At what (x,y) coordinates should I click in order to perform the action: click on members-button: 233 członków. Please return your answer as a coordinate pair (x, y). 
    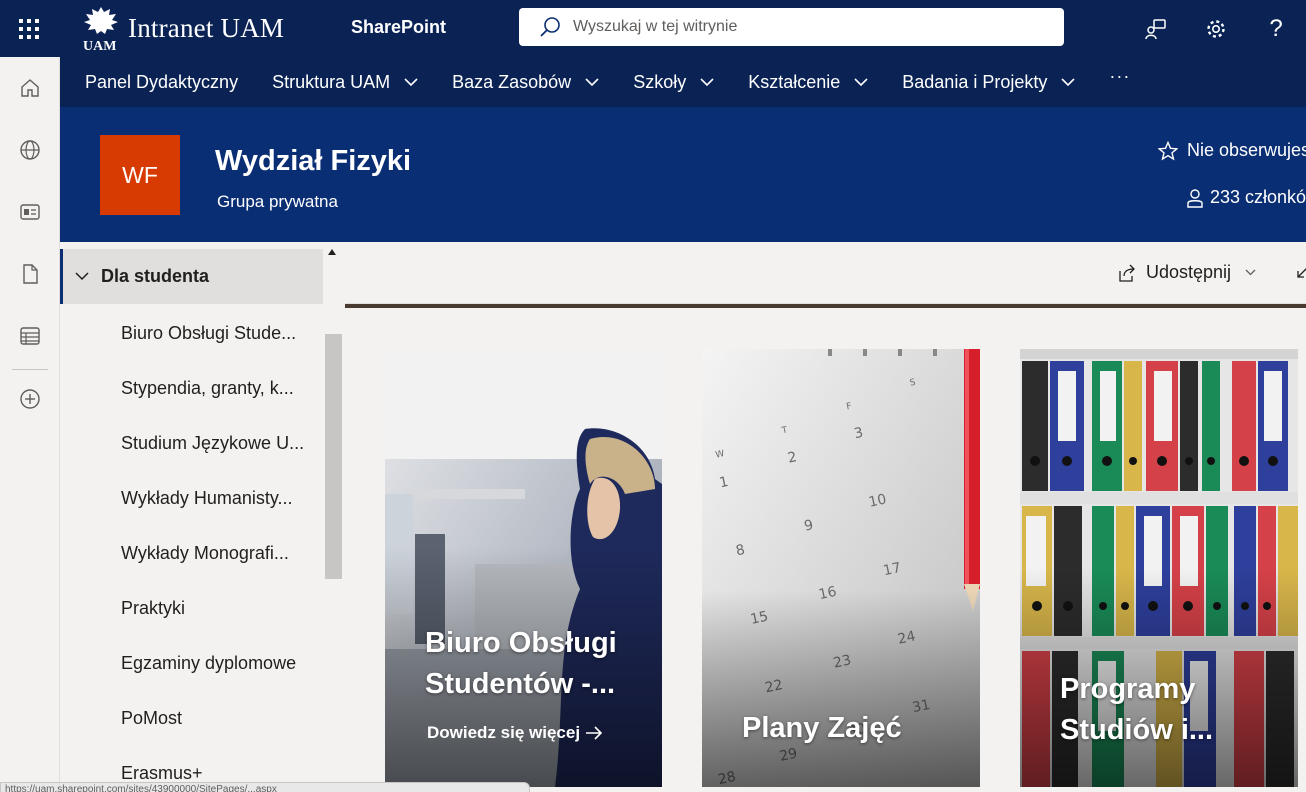
    Looking at the image, I should click on (1246, 197).